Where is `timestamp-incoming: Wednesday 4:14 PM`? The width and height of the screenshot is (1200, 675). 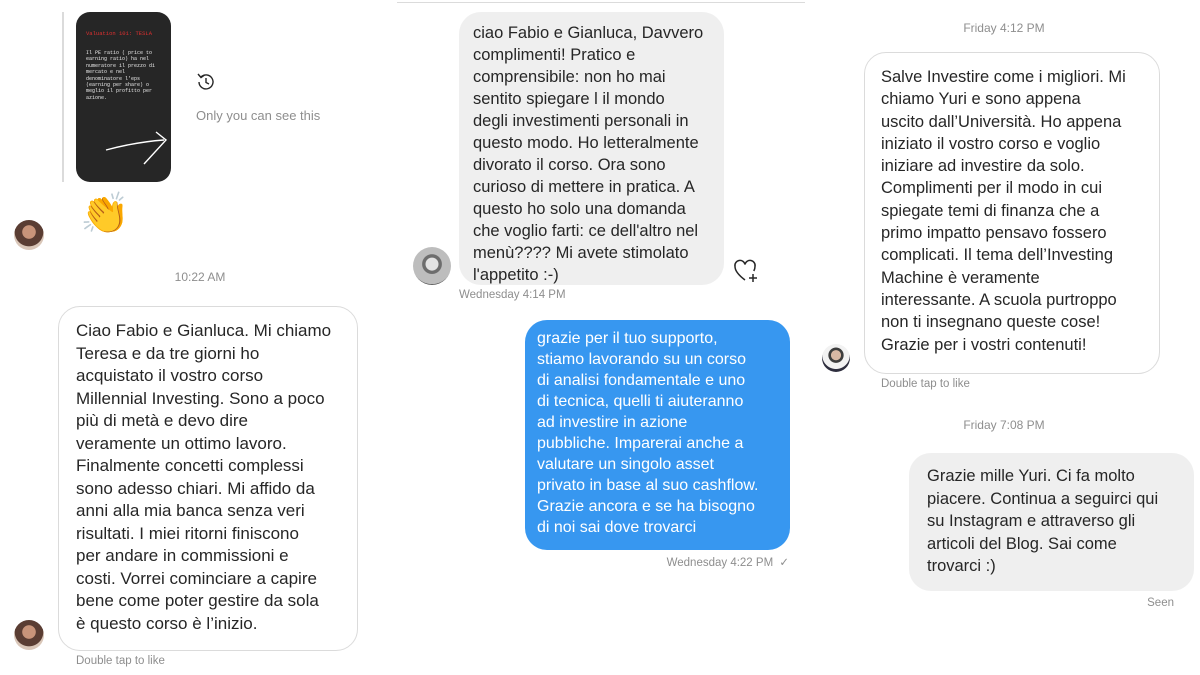
timestamp-incoming: Wednesday 4:14 PM is located at coordinates (512, 295).